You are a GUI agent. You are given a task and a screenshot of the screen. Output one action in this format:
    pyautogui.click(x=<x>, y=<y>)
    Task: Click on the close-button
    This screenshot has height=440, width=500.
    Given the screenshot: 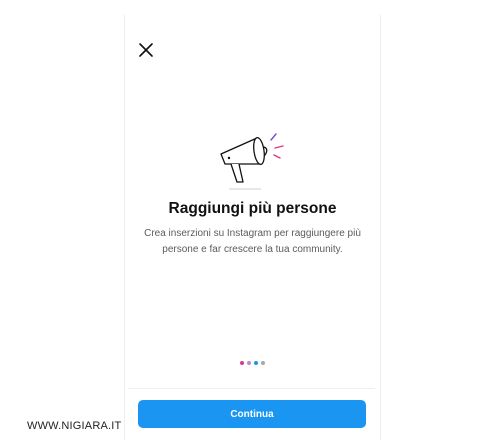 What is the action you would take?
    pyautogui.click(x=146, y=50)
    